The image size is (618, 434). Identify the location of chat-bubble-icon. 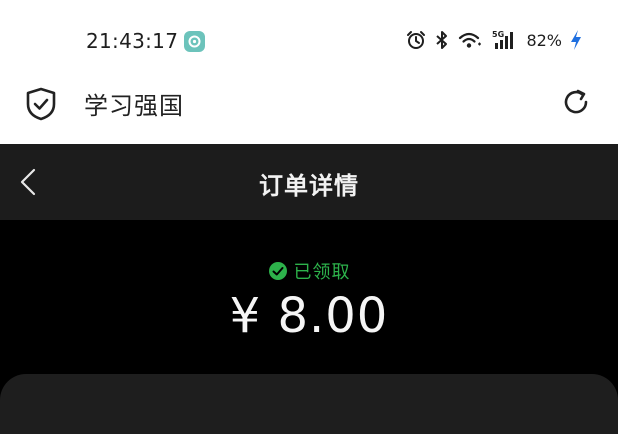
(194, 41).